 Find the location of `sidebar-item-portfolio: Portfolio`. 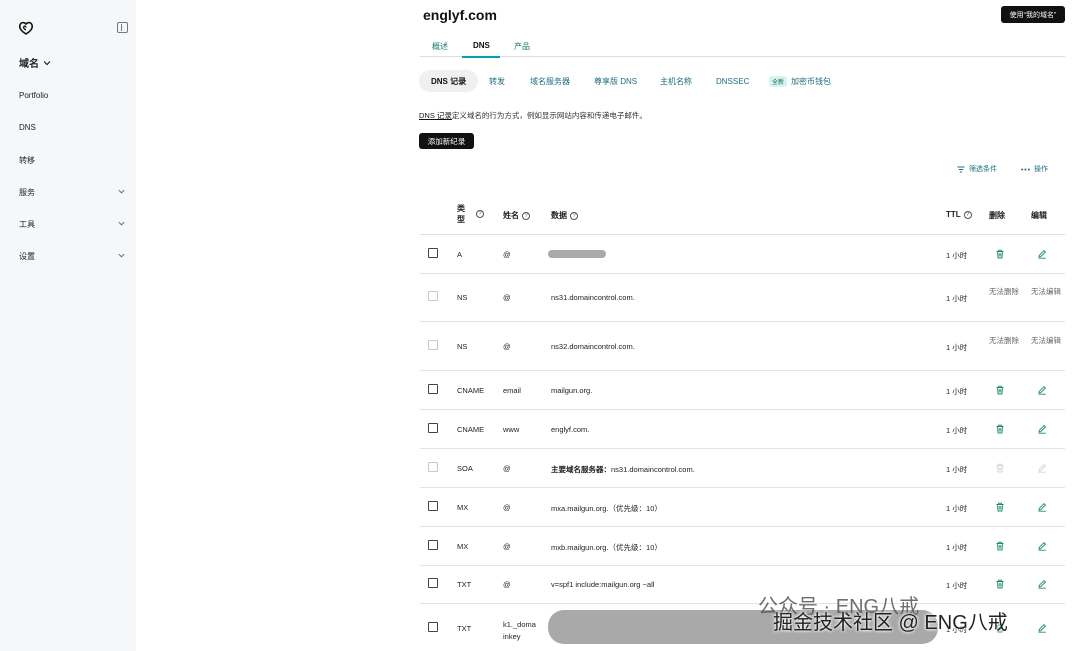

sidebar-item-portfolio: Portfolio is located at coordinates (33, 95).